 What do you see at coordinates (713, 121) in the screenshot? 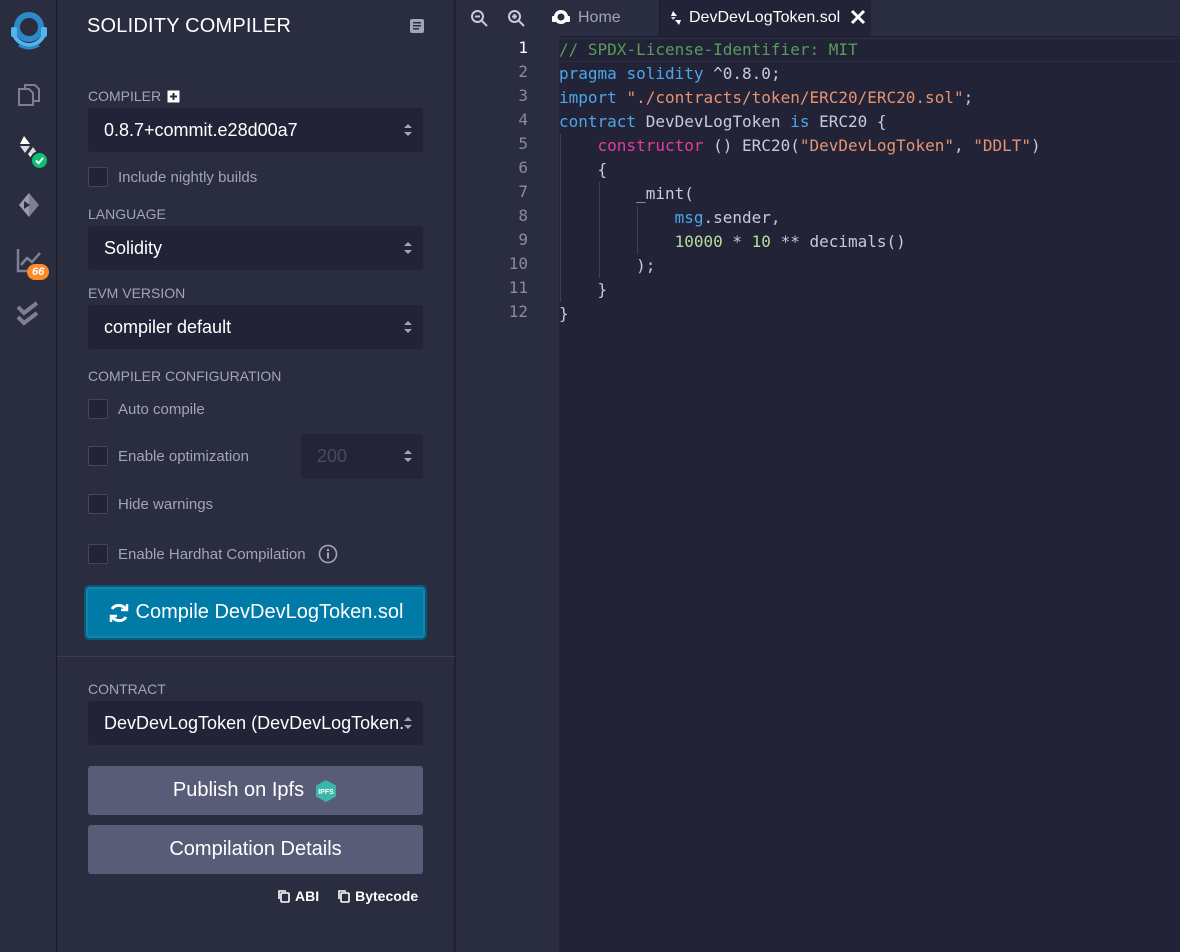
I see `code-text: DevDevLogToken` at bounding box center [713, 121].